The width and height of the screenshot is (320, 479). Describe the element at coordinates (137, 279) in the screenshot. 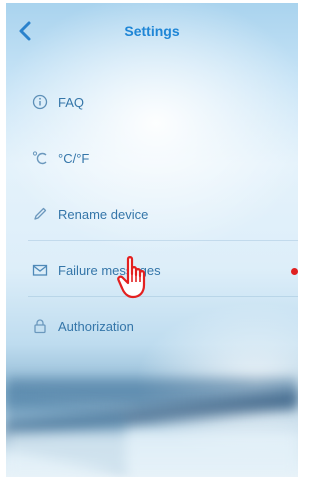

I see `hand-pointer-icon` at that location.